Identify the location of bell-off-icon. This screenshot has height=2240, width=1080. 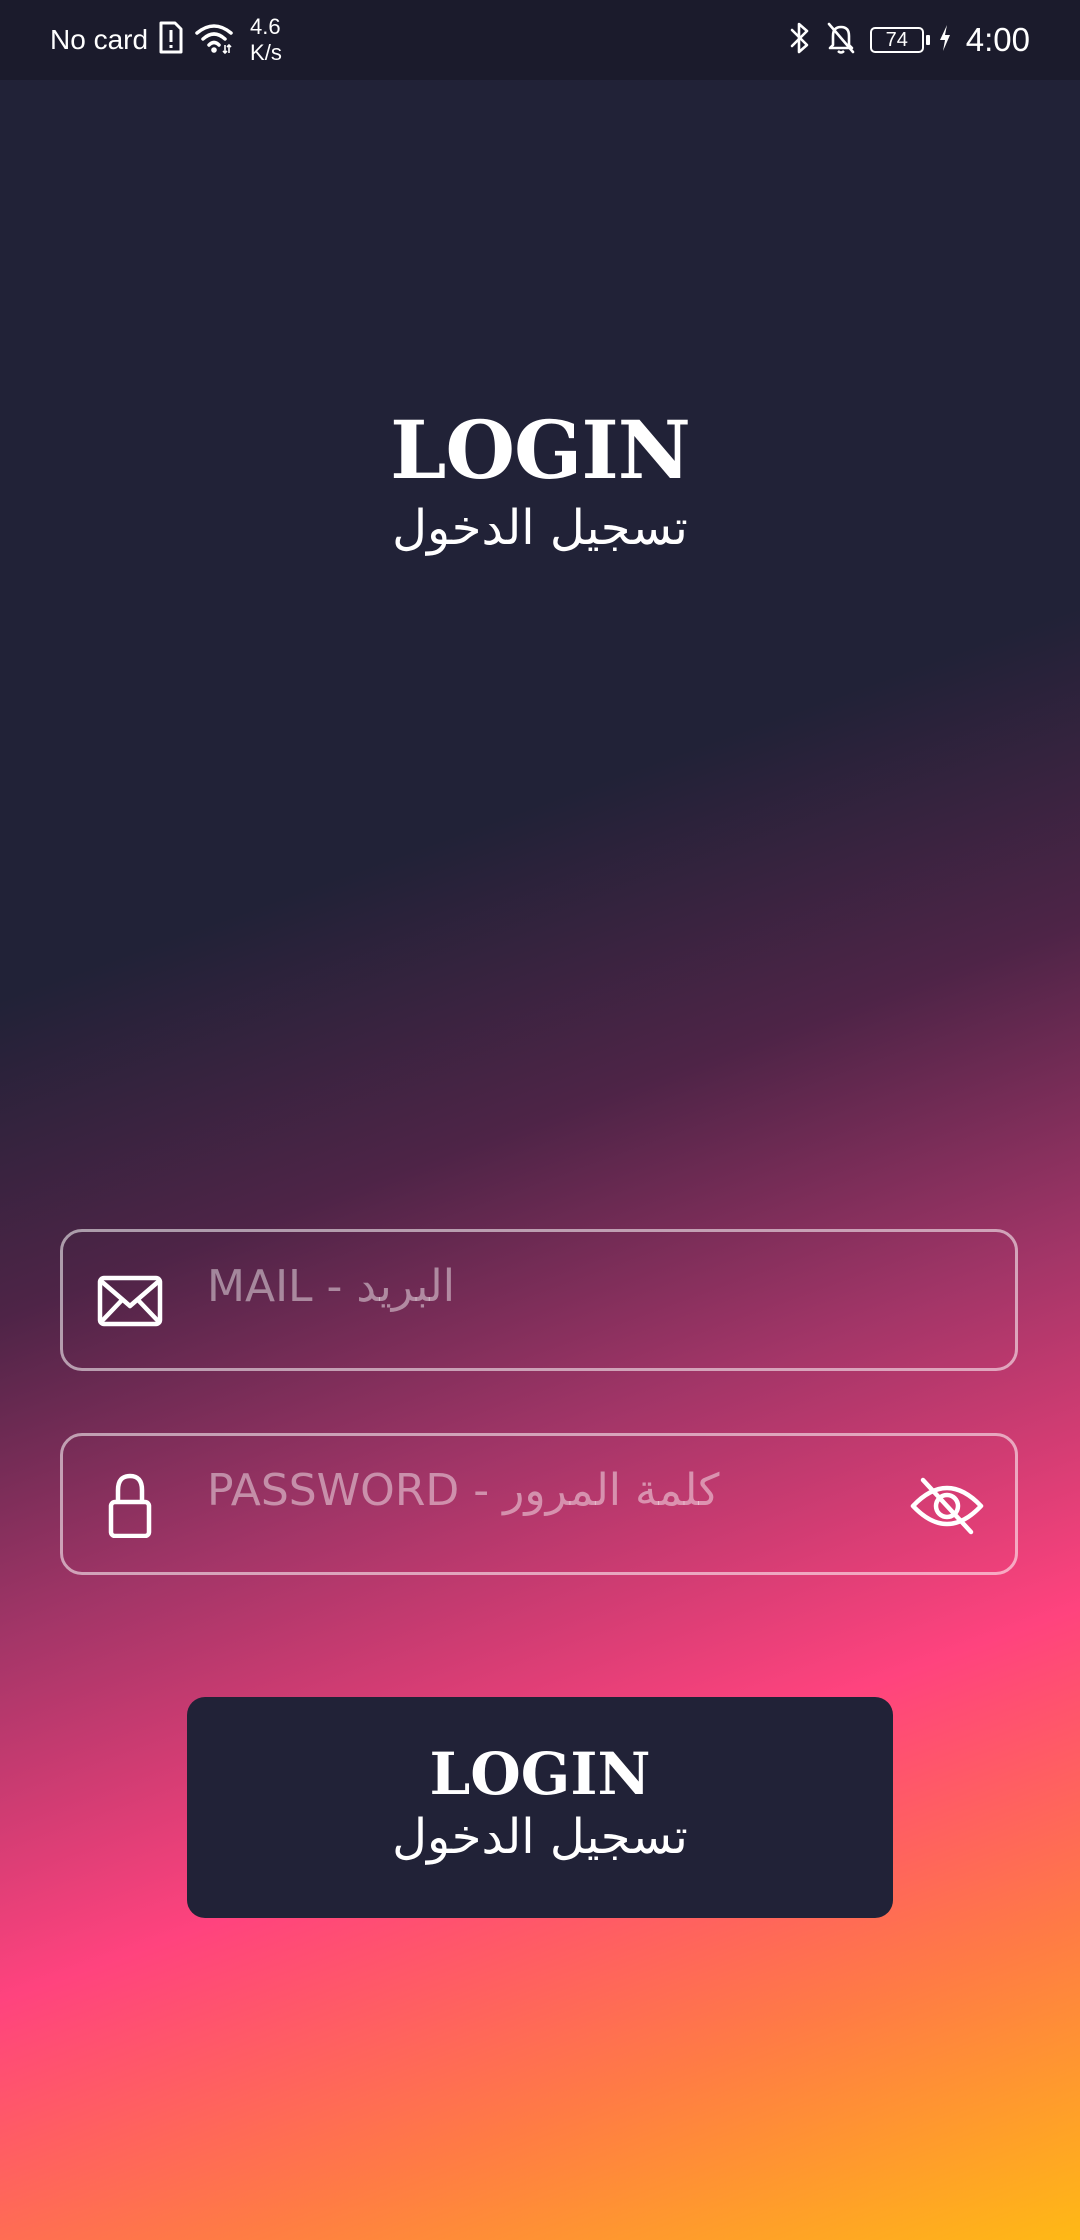
(841, 40).